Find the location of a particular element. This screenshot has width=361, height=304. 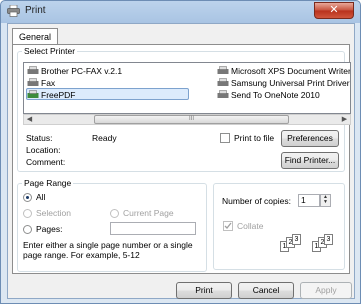

xps-printer-icon is located at coordinates (223, 70).